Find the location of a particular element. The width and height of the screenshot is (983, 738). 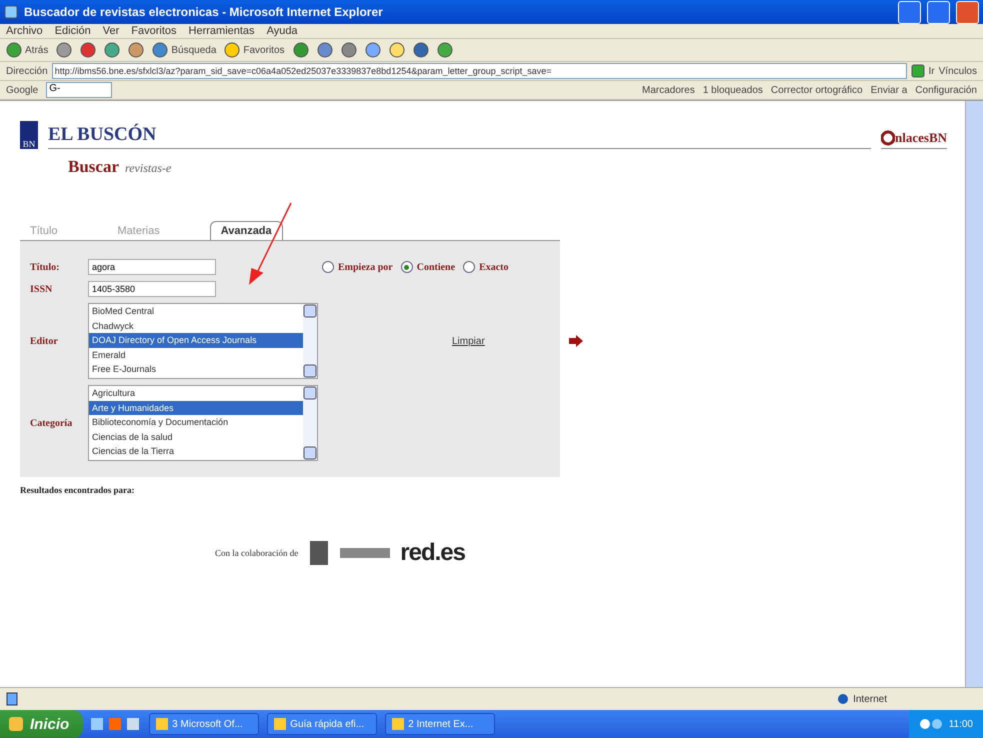

google-toolbar-item: Marcadores is located at coordinates (668, 90).